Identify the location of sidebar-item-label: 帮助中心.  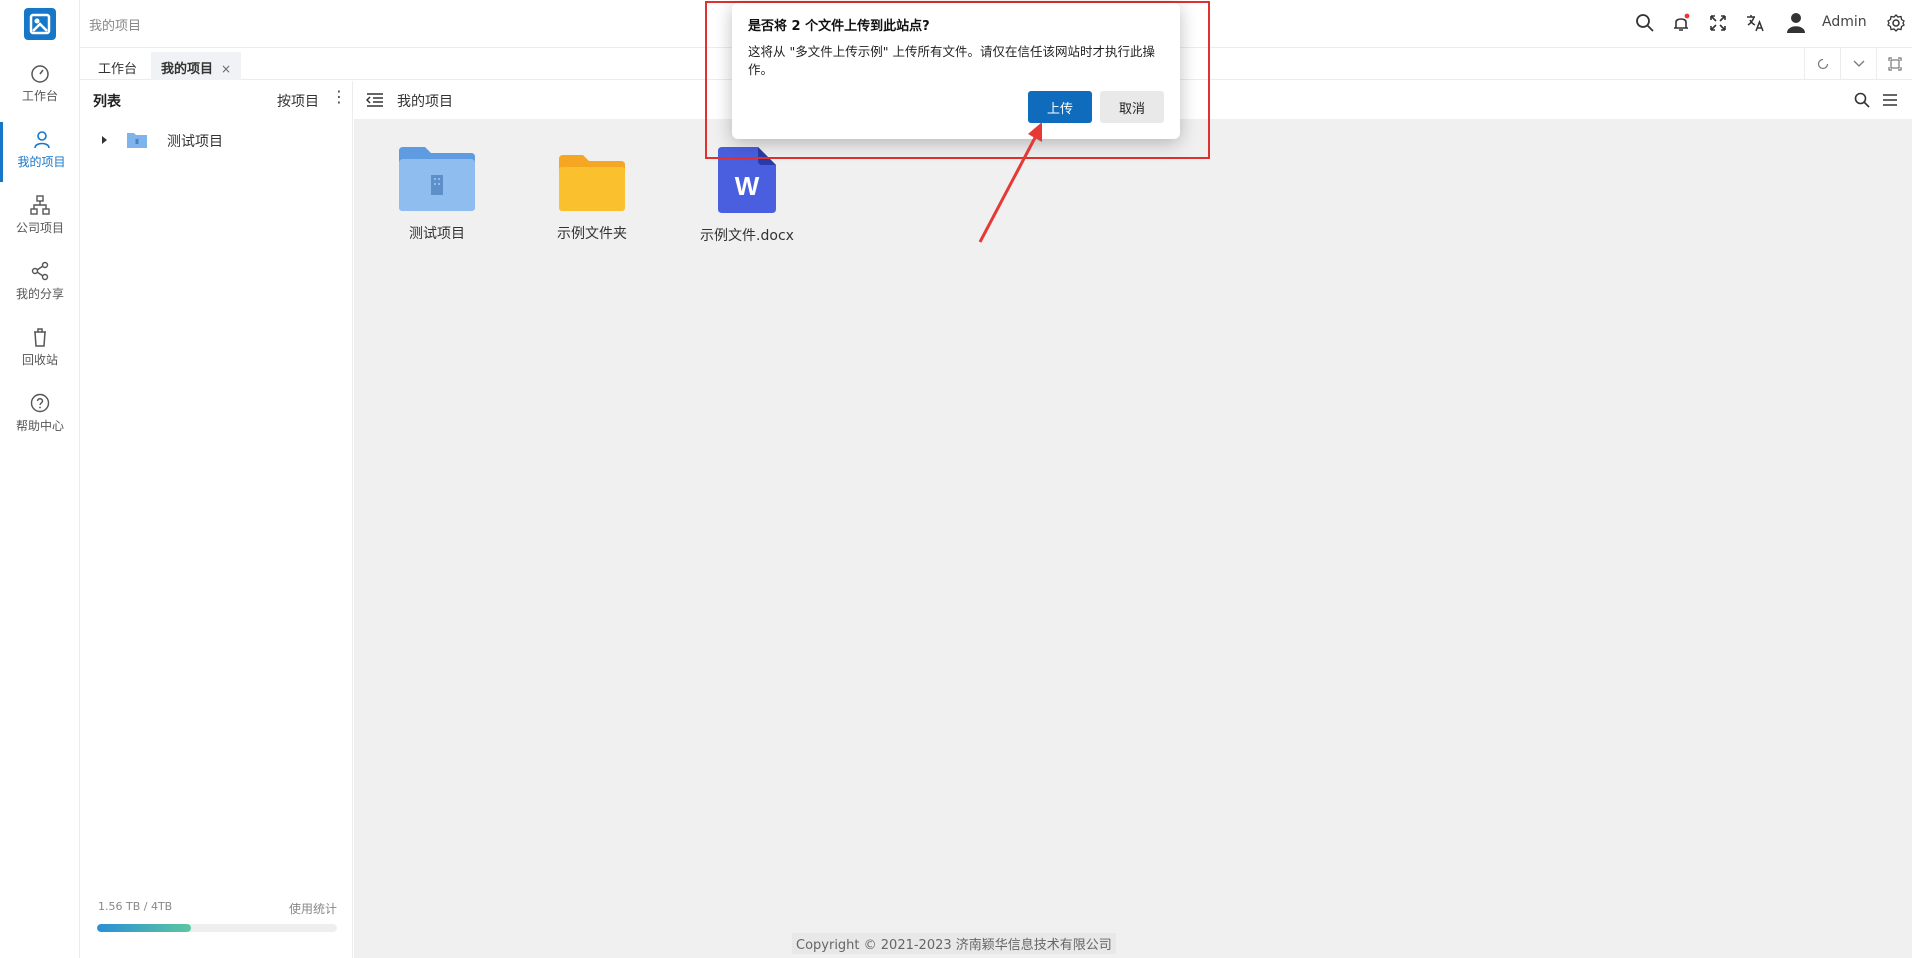
(39, 426).